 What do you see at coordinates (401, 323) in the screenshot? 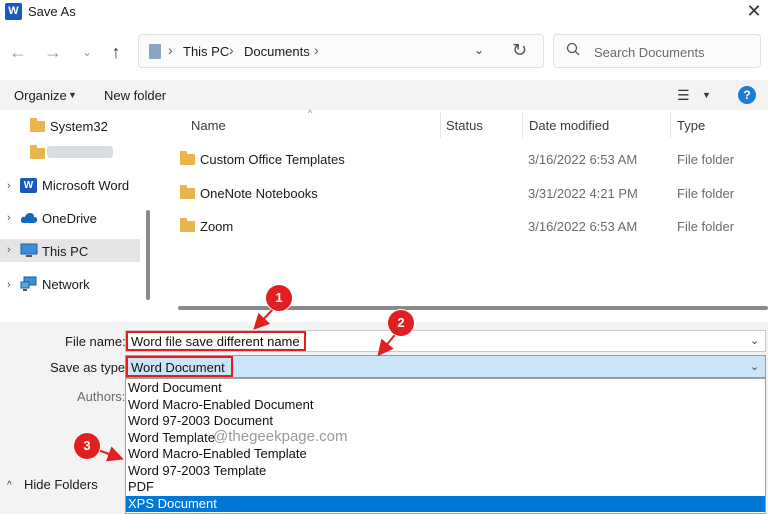
I see `annotation-badge-2: 2` at bounding box center [401, 323].